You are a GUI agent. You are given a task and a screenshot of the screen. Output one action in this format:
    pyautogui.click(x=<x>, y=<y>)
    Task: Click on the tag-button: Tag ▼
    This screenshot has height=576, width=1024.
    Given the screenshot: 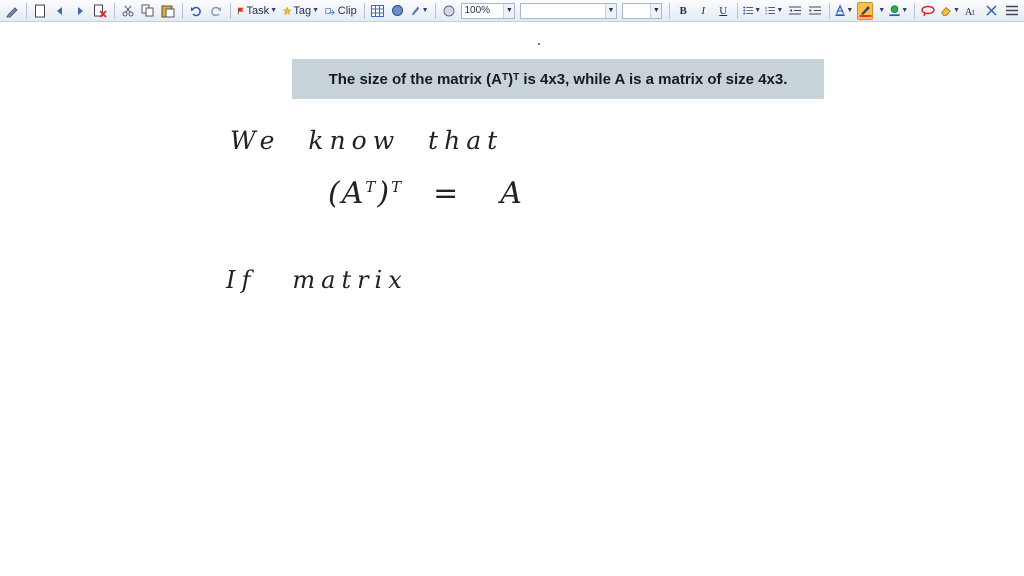 What is the action you would take?
    pyautogui.click(x=301, y=11)
    